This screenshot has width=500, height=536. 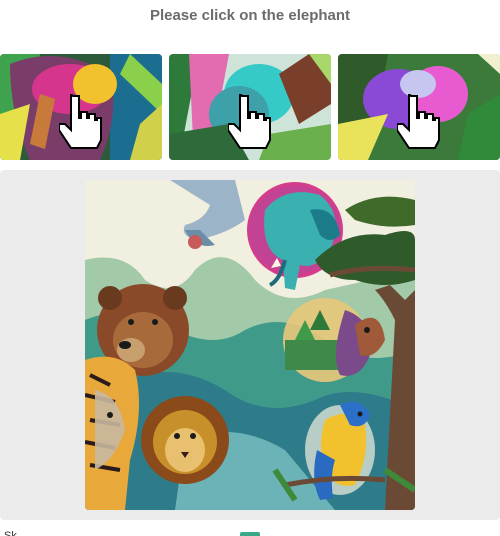 What do you see at coordinates (185, 440) in the screenshot?
I see `lion-figure` at bounding box center [185, 440].